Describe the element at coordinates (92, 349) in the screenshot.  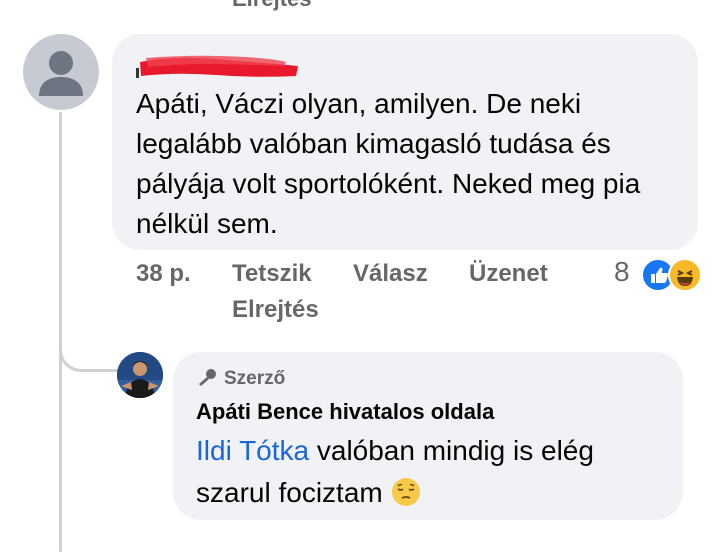
I see `thread-connector` at that location.